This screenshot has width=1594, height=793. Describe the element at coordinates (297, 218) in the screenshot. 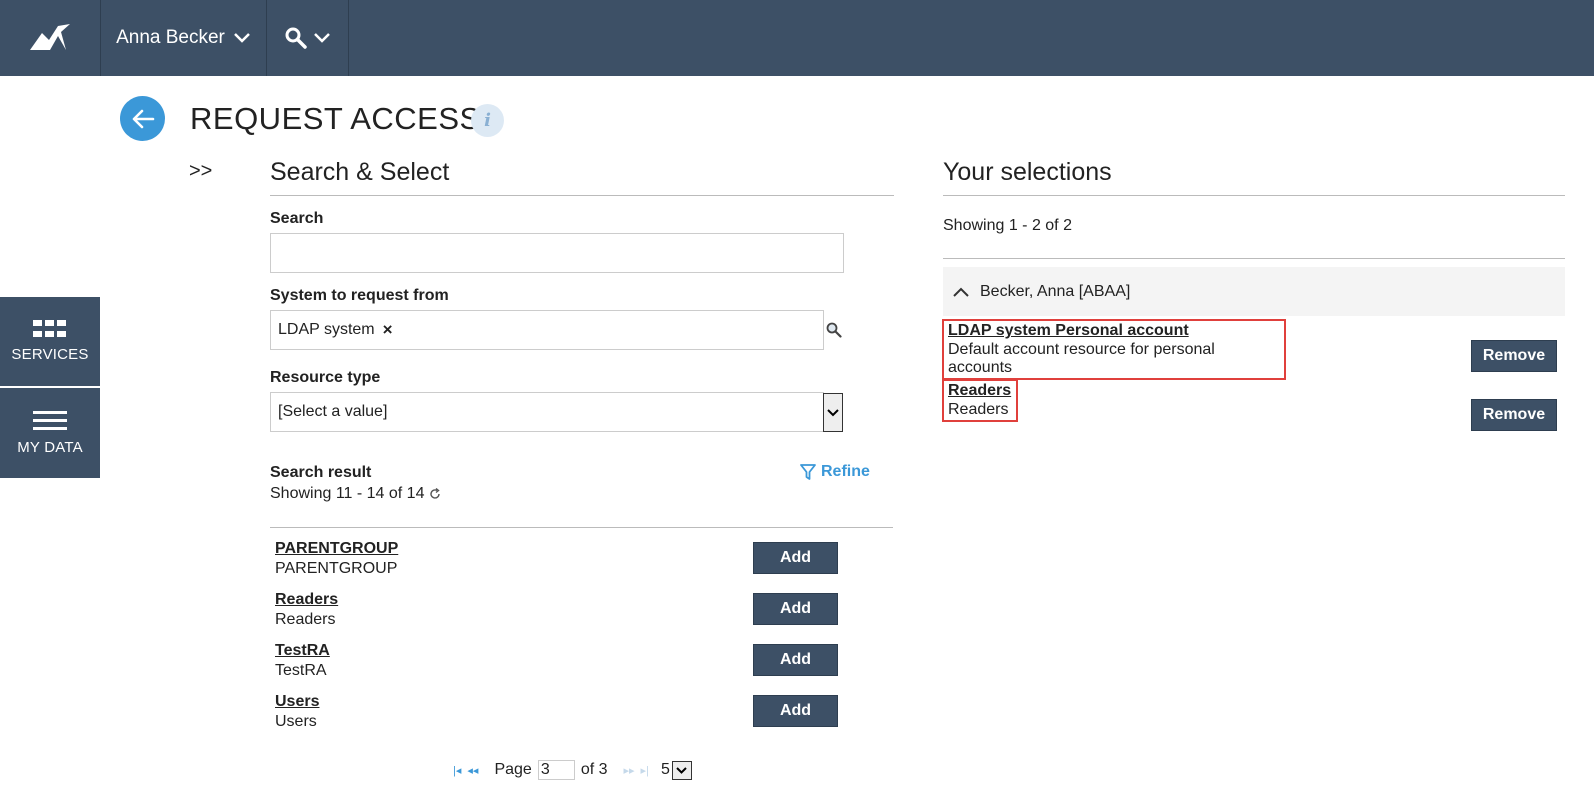

I see `search-label: Search` at that location.